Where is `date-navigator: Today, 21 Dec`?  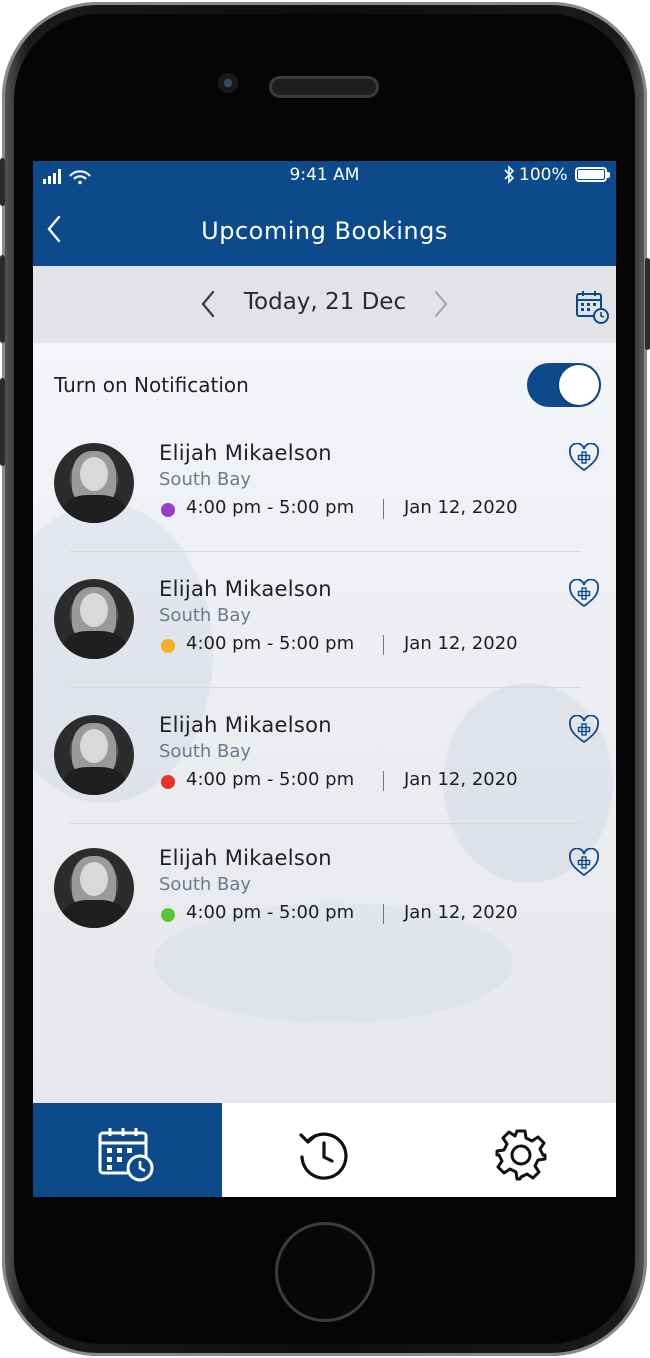 date-navigator: Today, 21 Dec is located at coordinates (324, 304).